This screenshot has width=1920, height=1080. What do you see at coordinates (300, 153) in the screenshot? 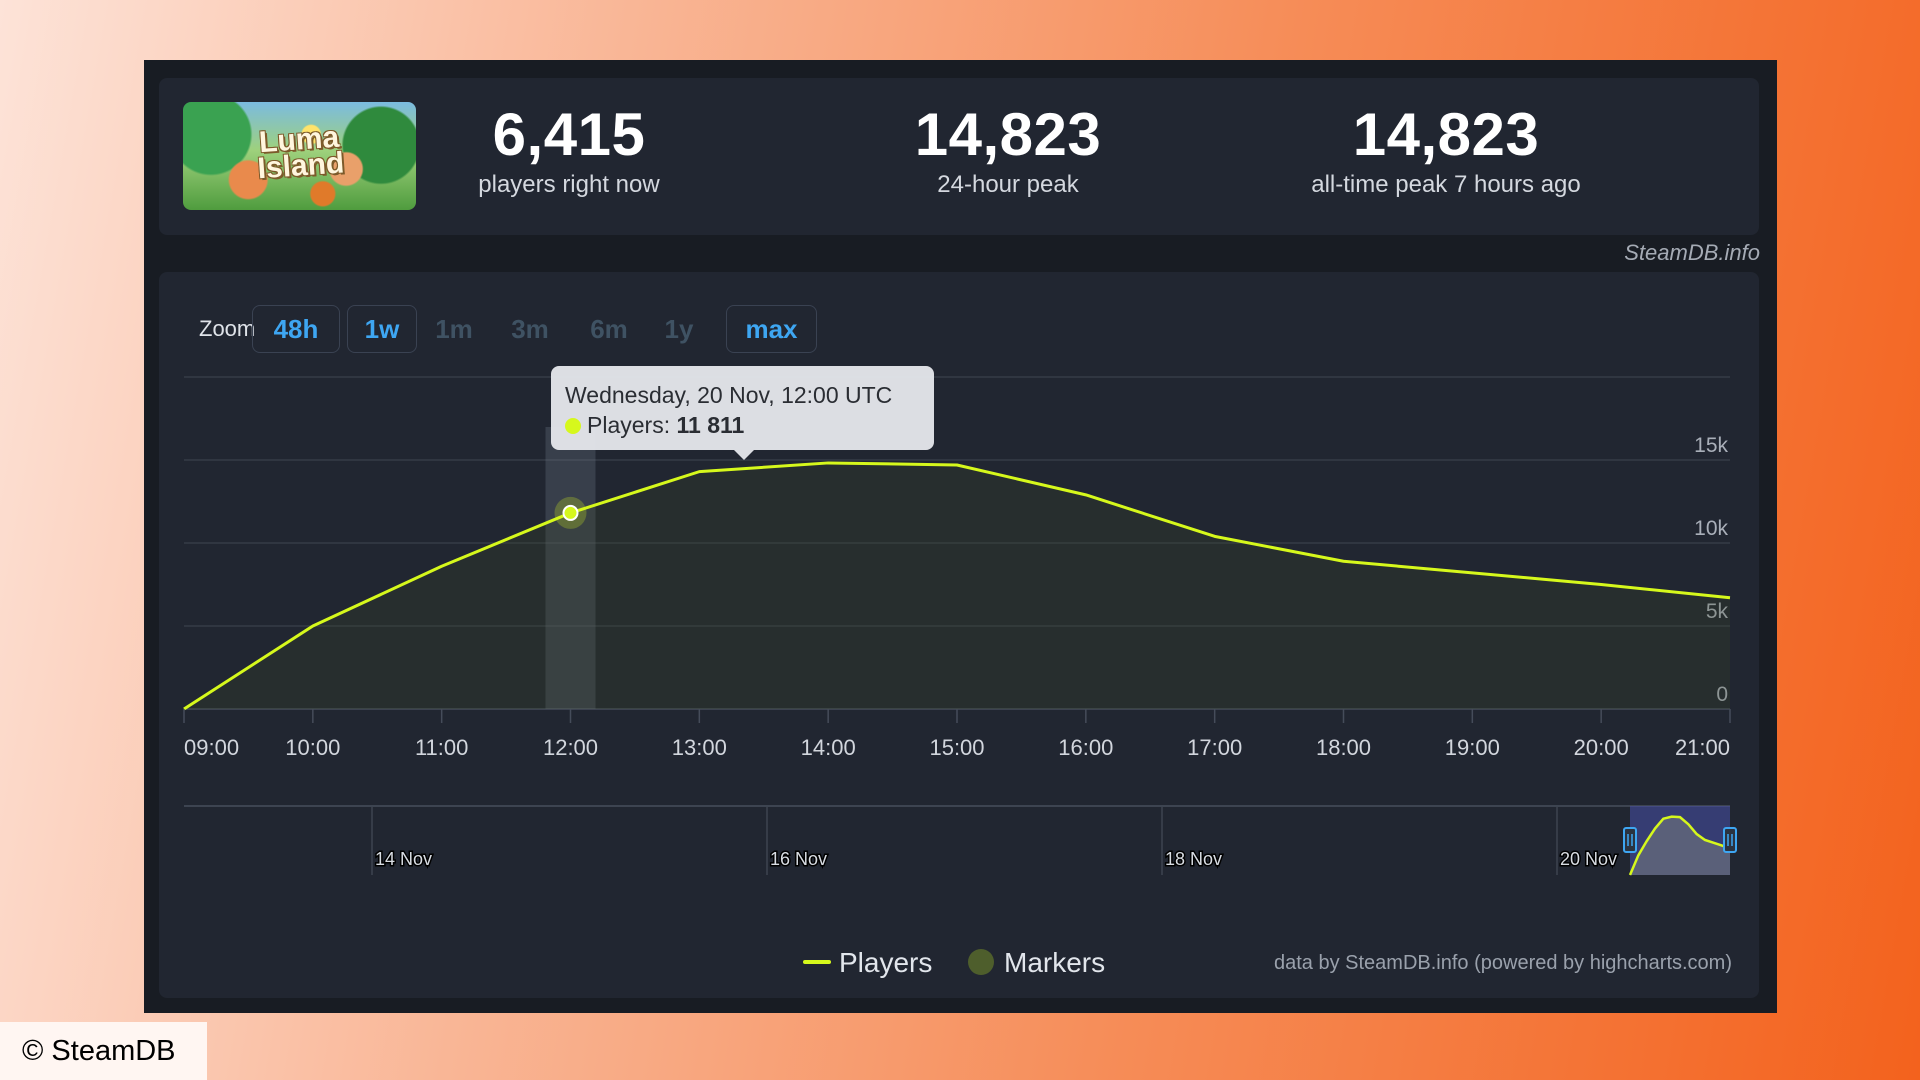
I see `game-logo-text: Luma Island` at bounding box center [300, 153].